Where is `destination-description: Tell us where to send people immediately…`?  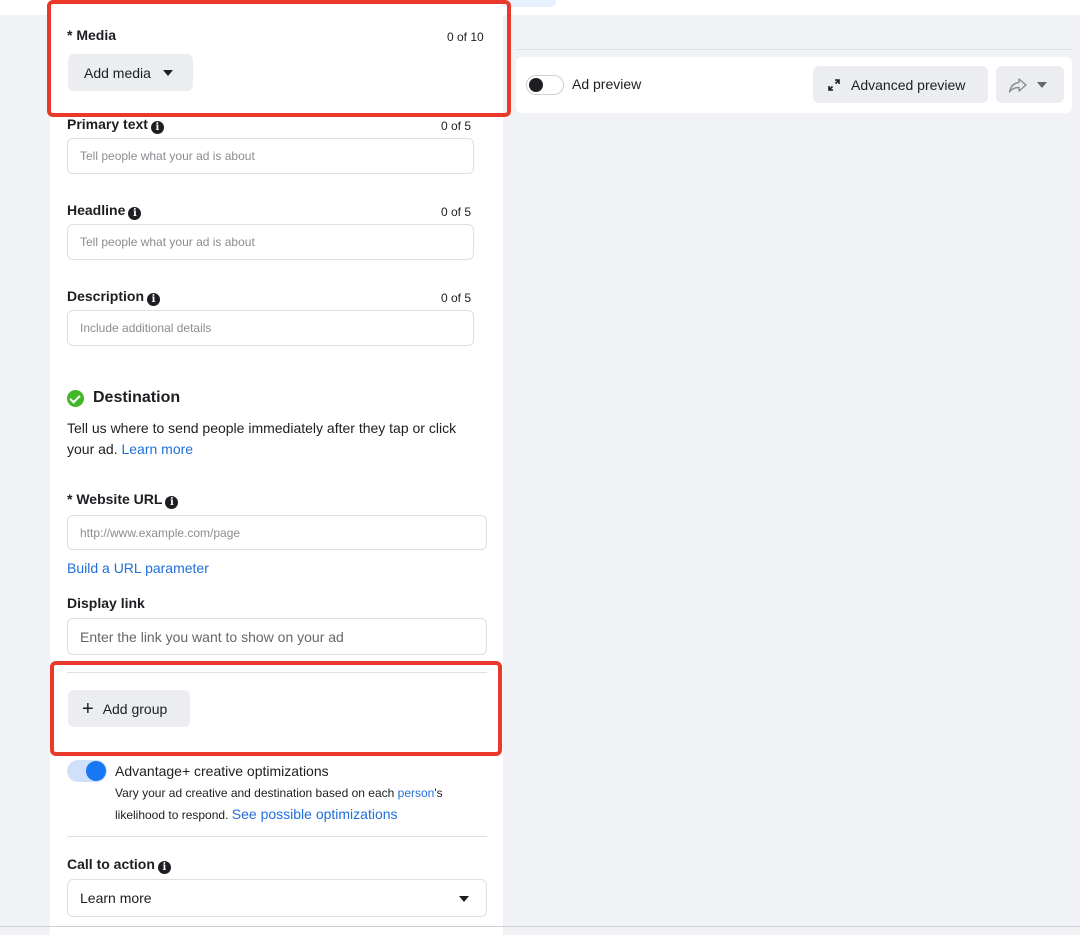
destination-description: Tell us where to send people immediately… is located at coordinates (262, 438).